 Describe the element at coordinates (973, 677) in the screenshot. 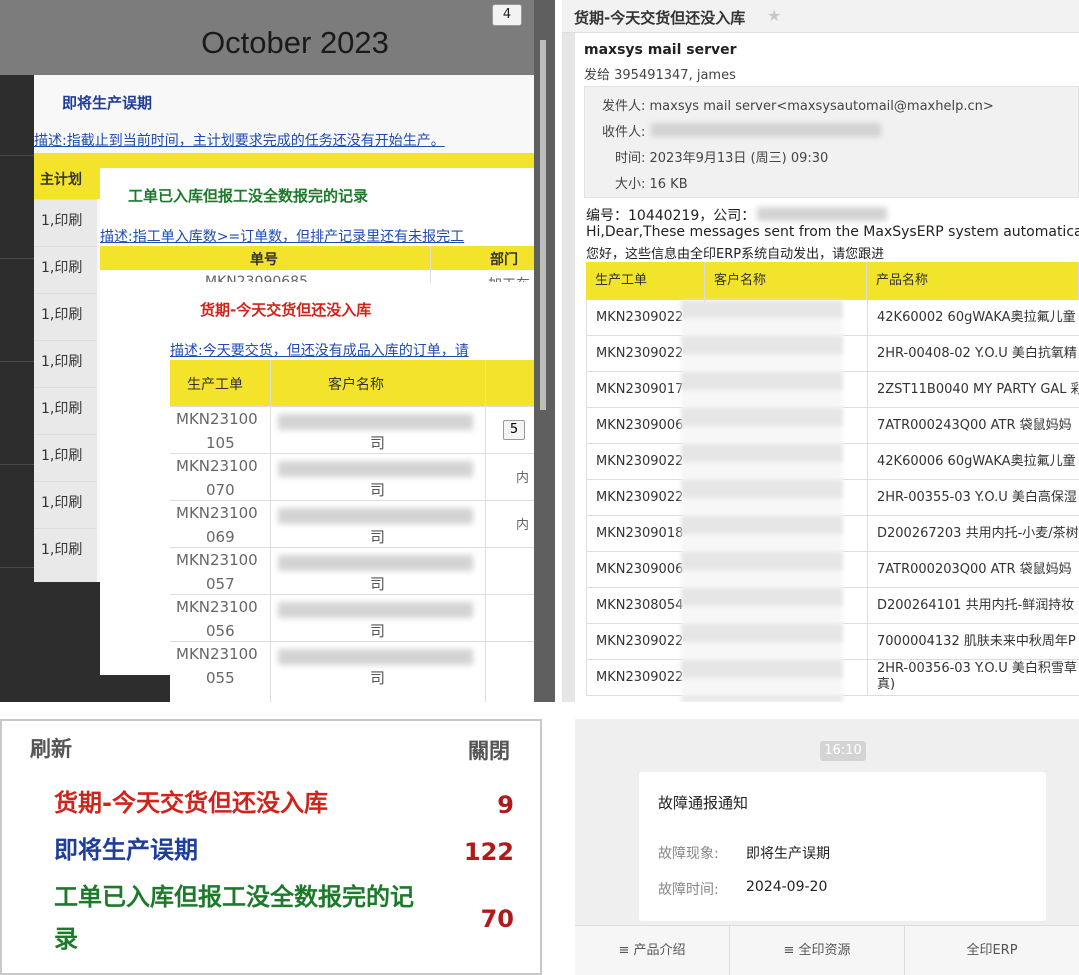

I see `product-cell: 2HR-00356-03 Y.O.U 美白积雪草 真)` at that location.